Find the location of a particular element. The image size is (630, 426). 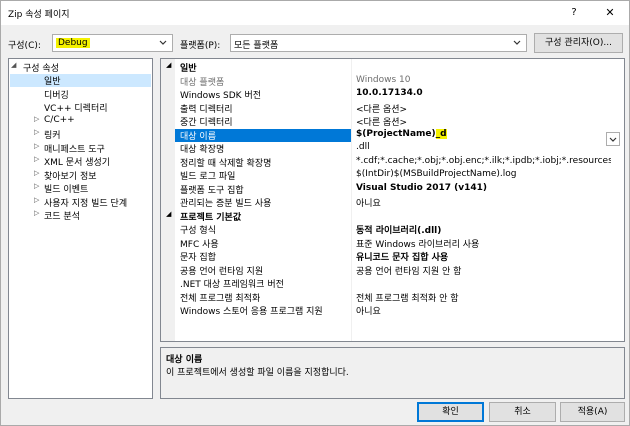

property-value: 동적 라이브러리(.dll) is located at coordinates (482, 229).